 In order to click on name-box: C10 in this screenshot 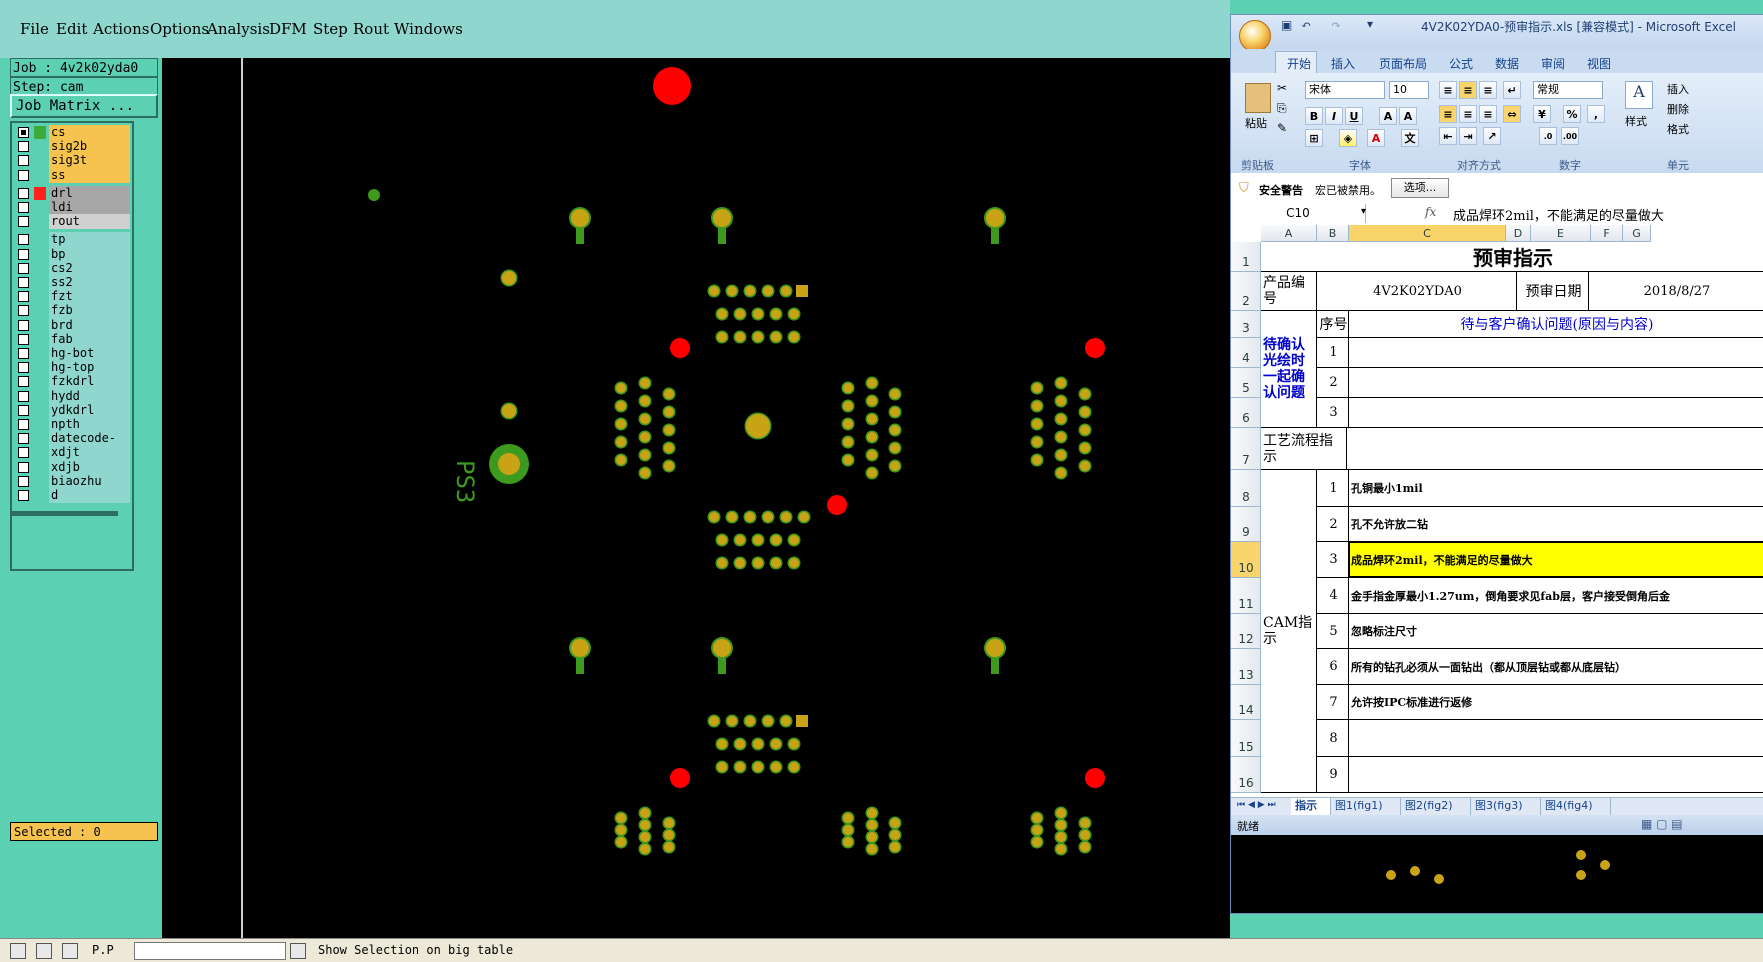, I will do `click(1298, 213)`.